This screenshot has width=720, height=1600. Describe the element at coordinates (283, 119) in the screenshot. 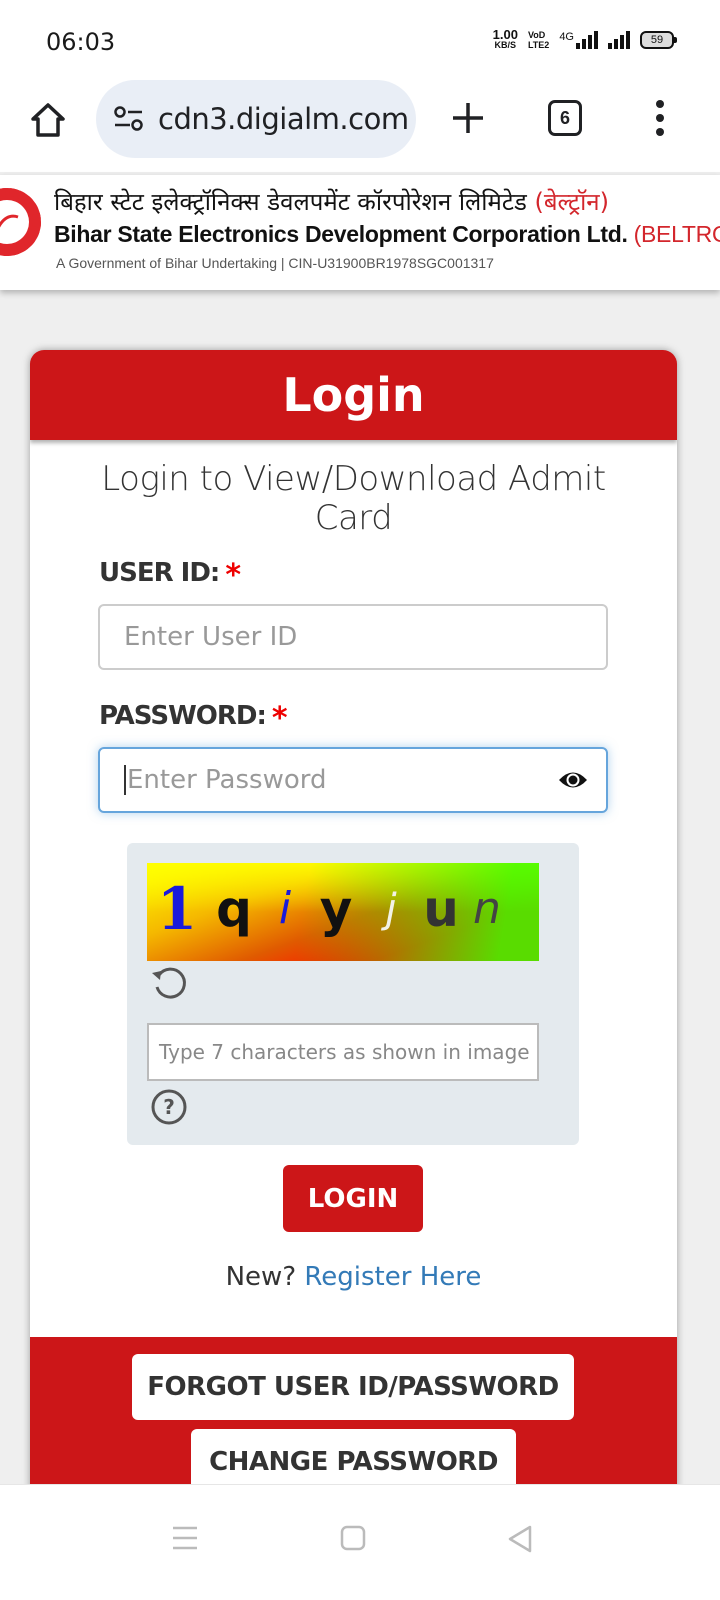

I see `url-text: cdn3.digialm.com` at that location.